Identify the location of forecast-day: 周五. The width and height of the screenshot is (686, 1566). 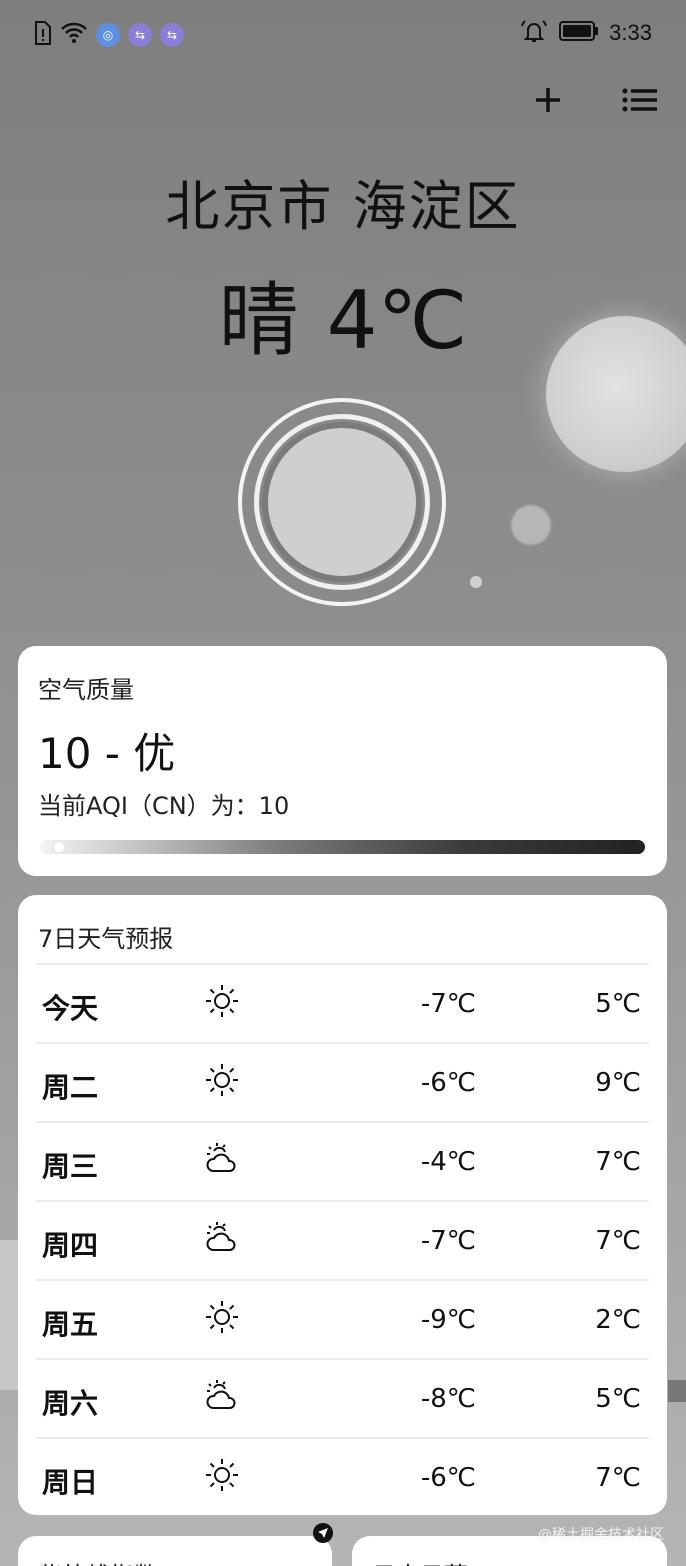
(70, 1324).